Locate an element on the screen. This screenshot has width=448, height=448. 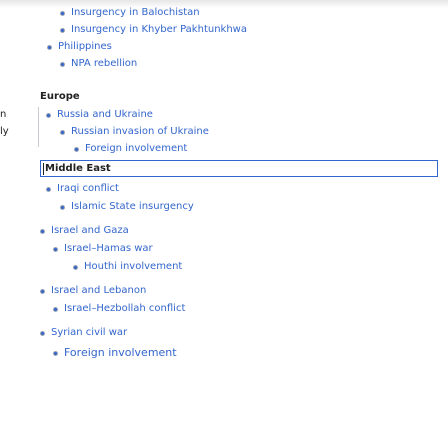
list-item: Syrian civil war is located at coordinates (83, 333).